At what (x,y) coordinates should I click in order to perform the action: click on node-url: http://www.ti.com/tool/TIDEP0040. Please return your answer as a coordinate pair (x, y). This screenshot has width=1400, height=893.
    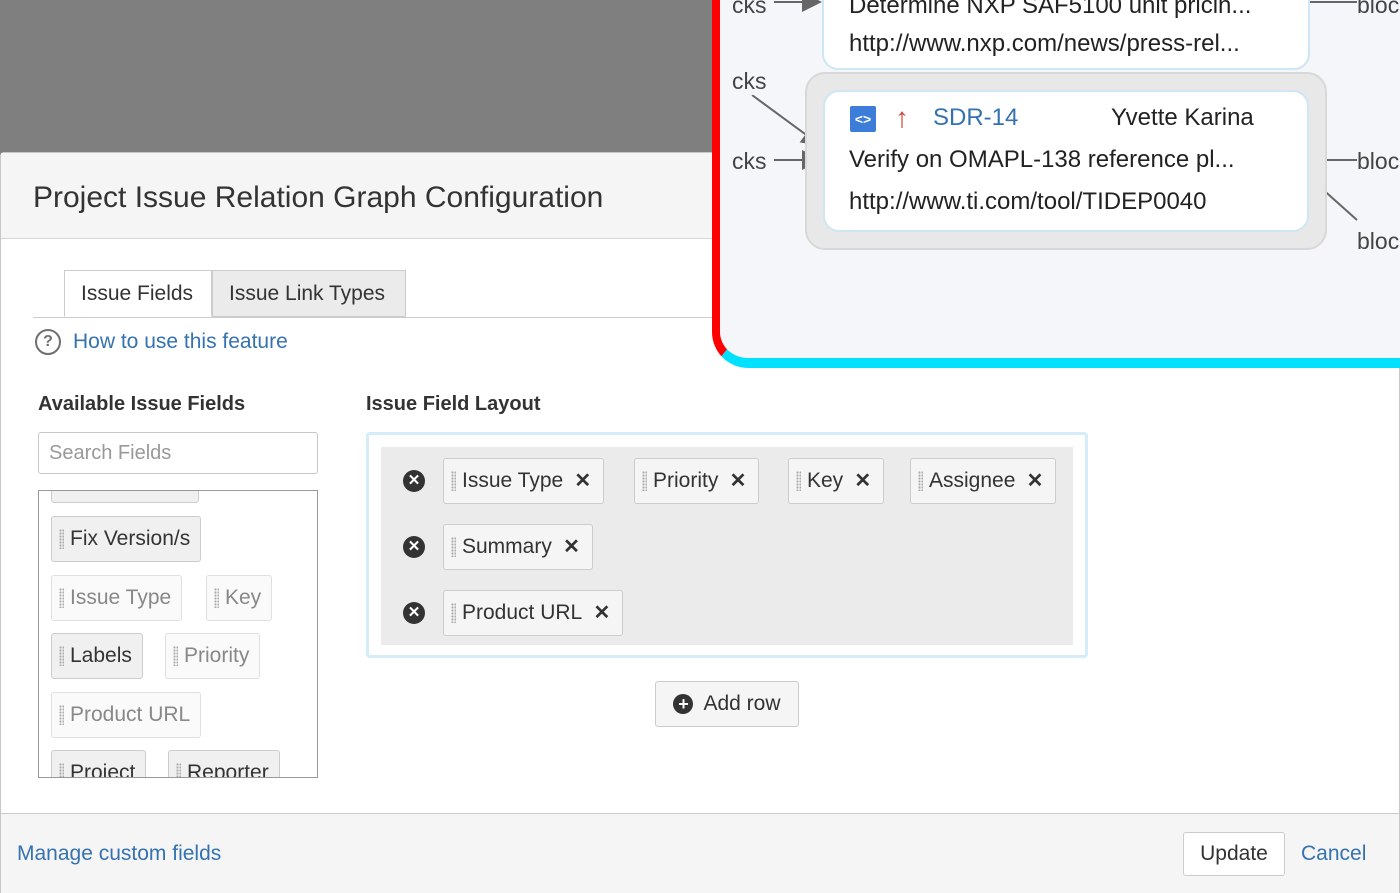
    Looking at the image, I should click on (1028, 201).